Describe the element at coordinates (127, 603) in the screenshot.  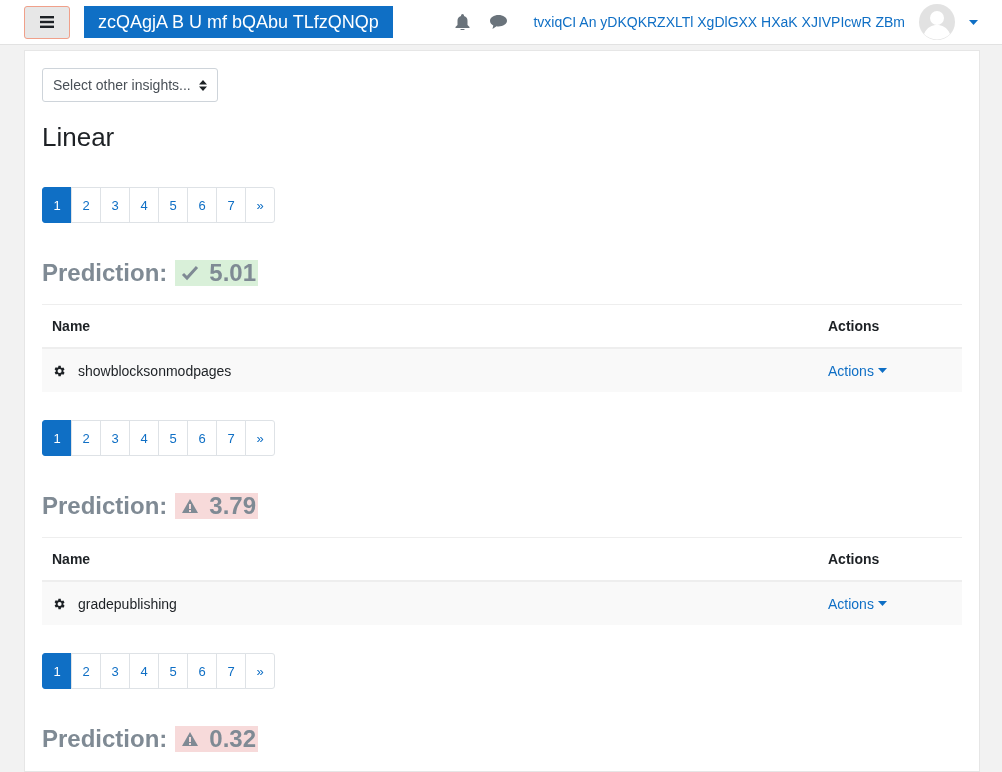
I see `table-cell-text: gradepublishing` at that location.